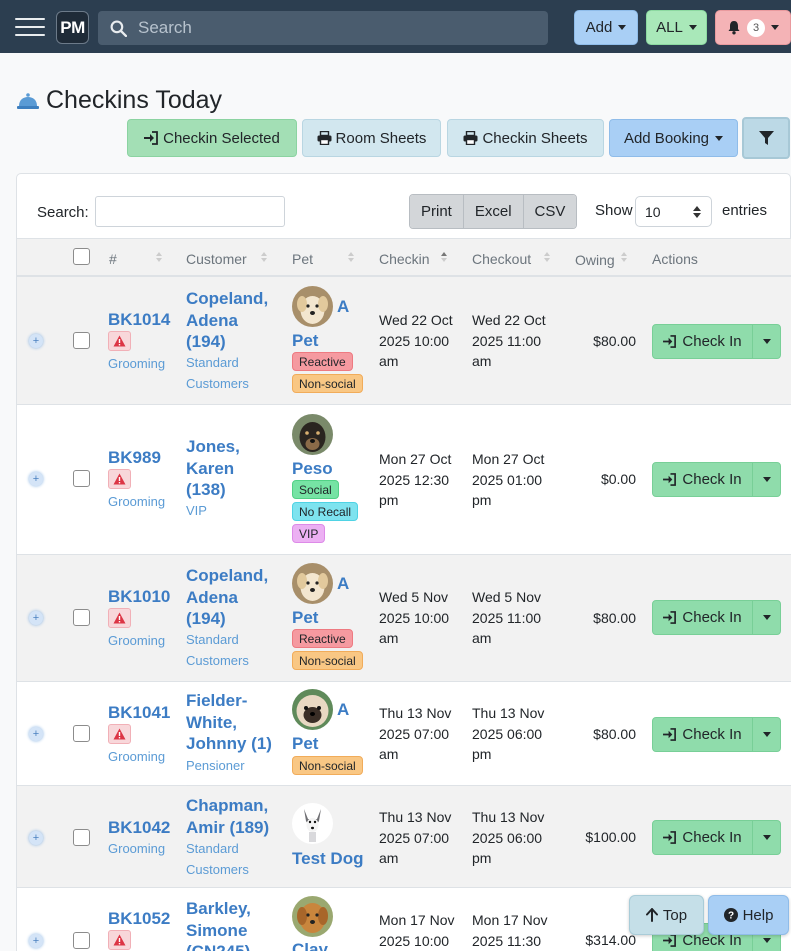 This screenshot has width=791, height=951. Describe the element at coordinates (673, 138) in the screenshot. I see `add-booking-button: Add Booking` at that location.